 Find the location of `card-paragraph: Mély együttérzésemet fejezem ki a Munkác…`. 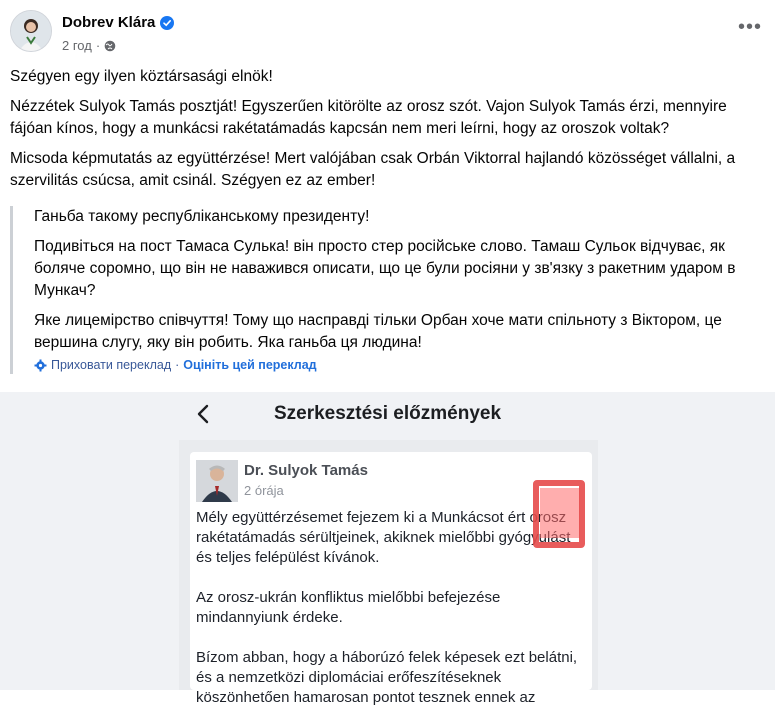

card-paragraph: Mély együttérzésemet fejezem ki a Munkác… is located at coordinates (383, 537).